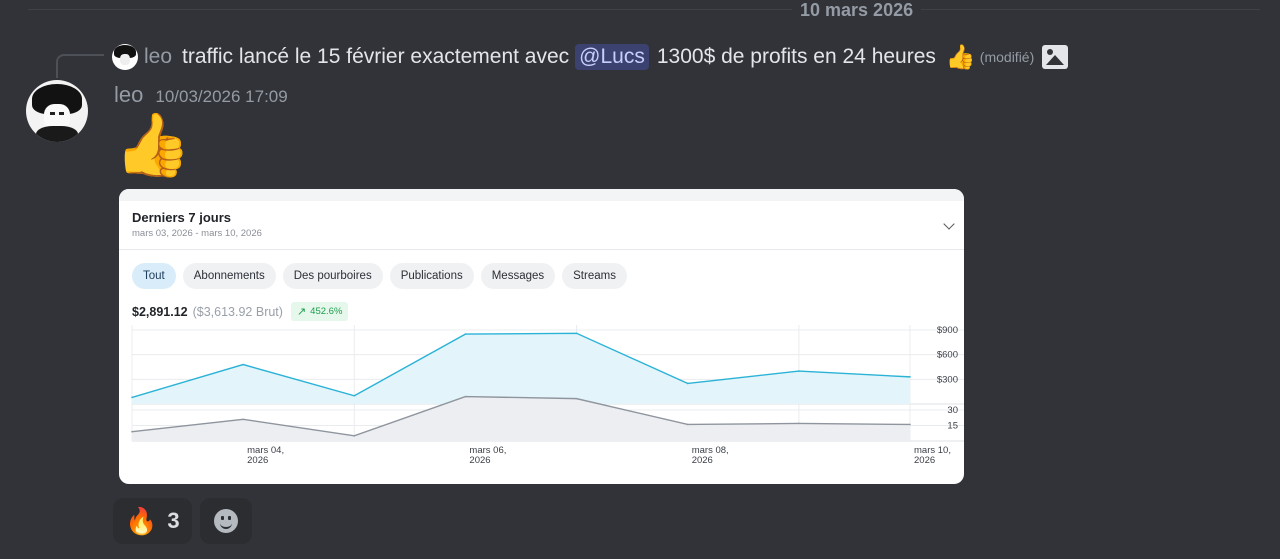 The width and height of the screenshot is (1280, 559). Describe the element at coordinates (1055, 57) in the screenshot. I see `image-icon` at that location.